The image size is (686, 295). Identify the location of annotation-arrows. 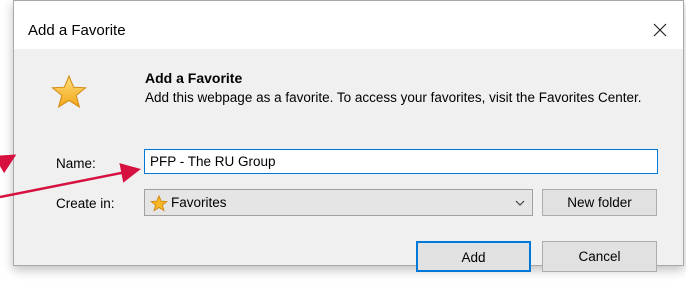
(70, 176).